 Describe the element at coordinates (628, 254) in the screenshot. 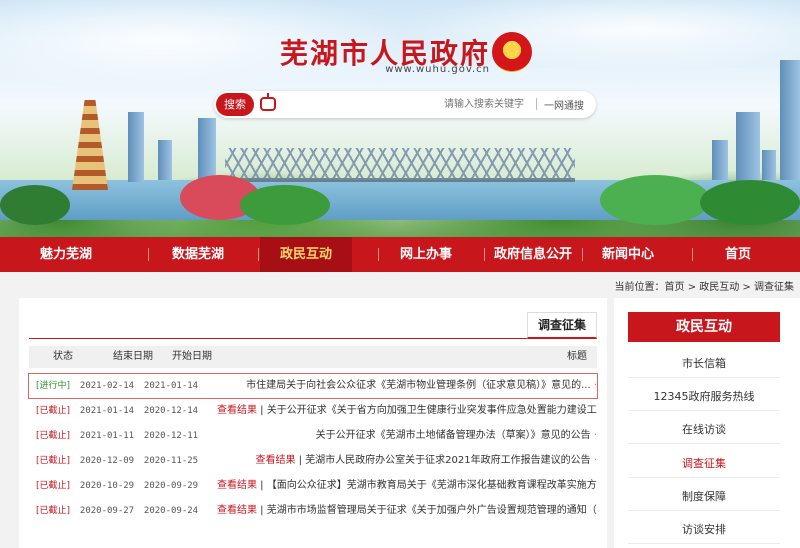

I see `nav-item-news: 新闻中心` at that location.